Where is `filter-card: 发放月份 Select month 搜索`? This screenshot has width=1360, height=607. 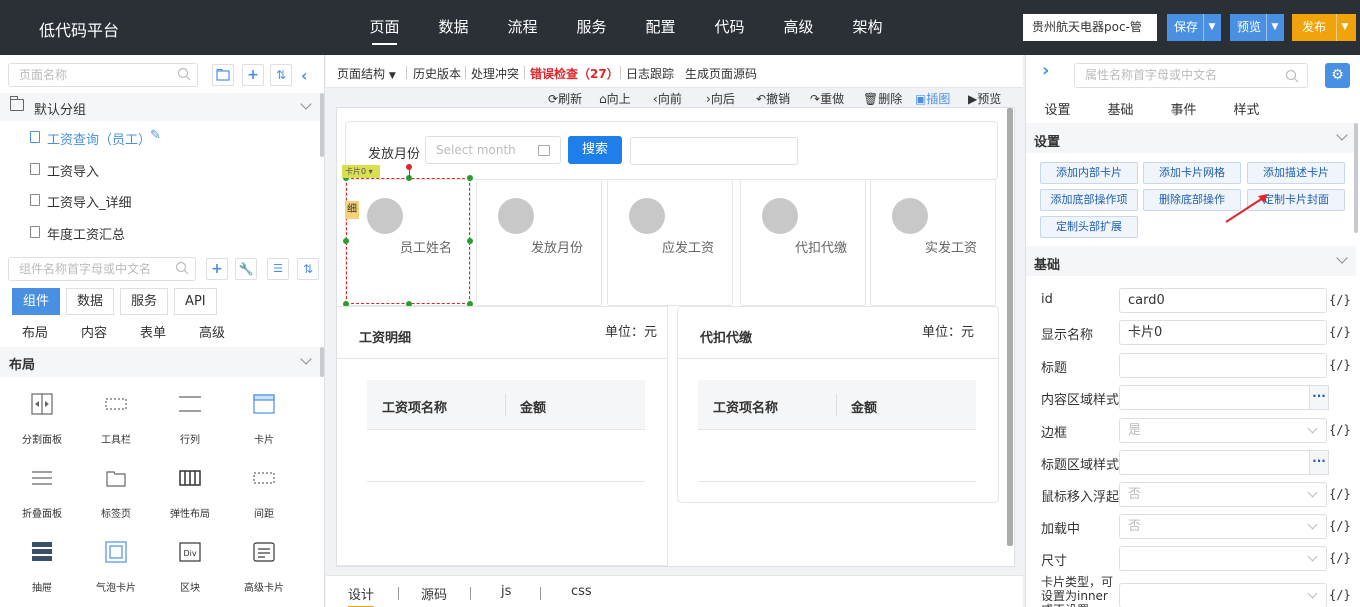 filter-card: 发放月份 Select month 搜索 is located at coordinates (671, 150).